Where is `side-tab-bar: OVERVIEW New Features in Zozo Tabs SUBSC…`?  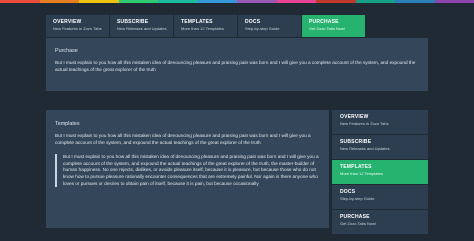
side-tab-bar: OVERVIEW New Features in Zozo Tabs SUBSC… is located at coordinates (380, 172).